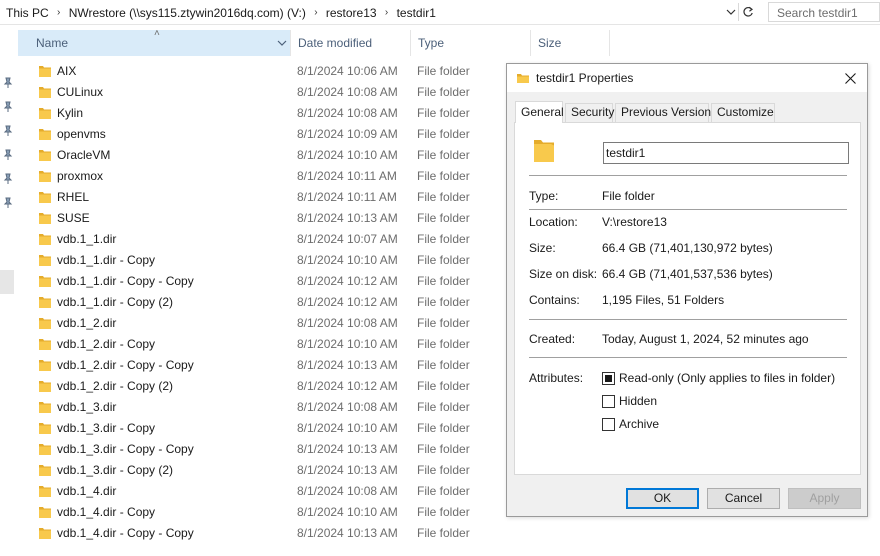 The width and height of the screenshot is (880, 556). I want to click on file-row: AIX 8/1/2024 10:06 AM File folder, so click(258, 71).